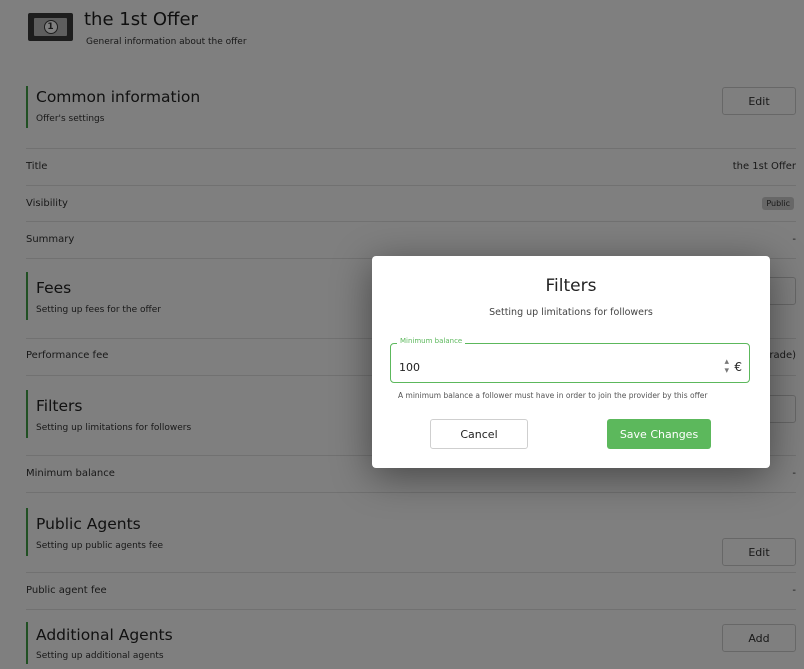 This screenshot has width=804, height=669. Describe the element at coordinates (738, 367) in the screenshot. I see `currency-symbol: €` at that location.